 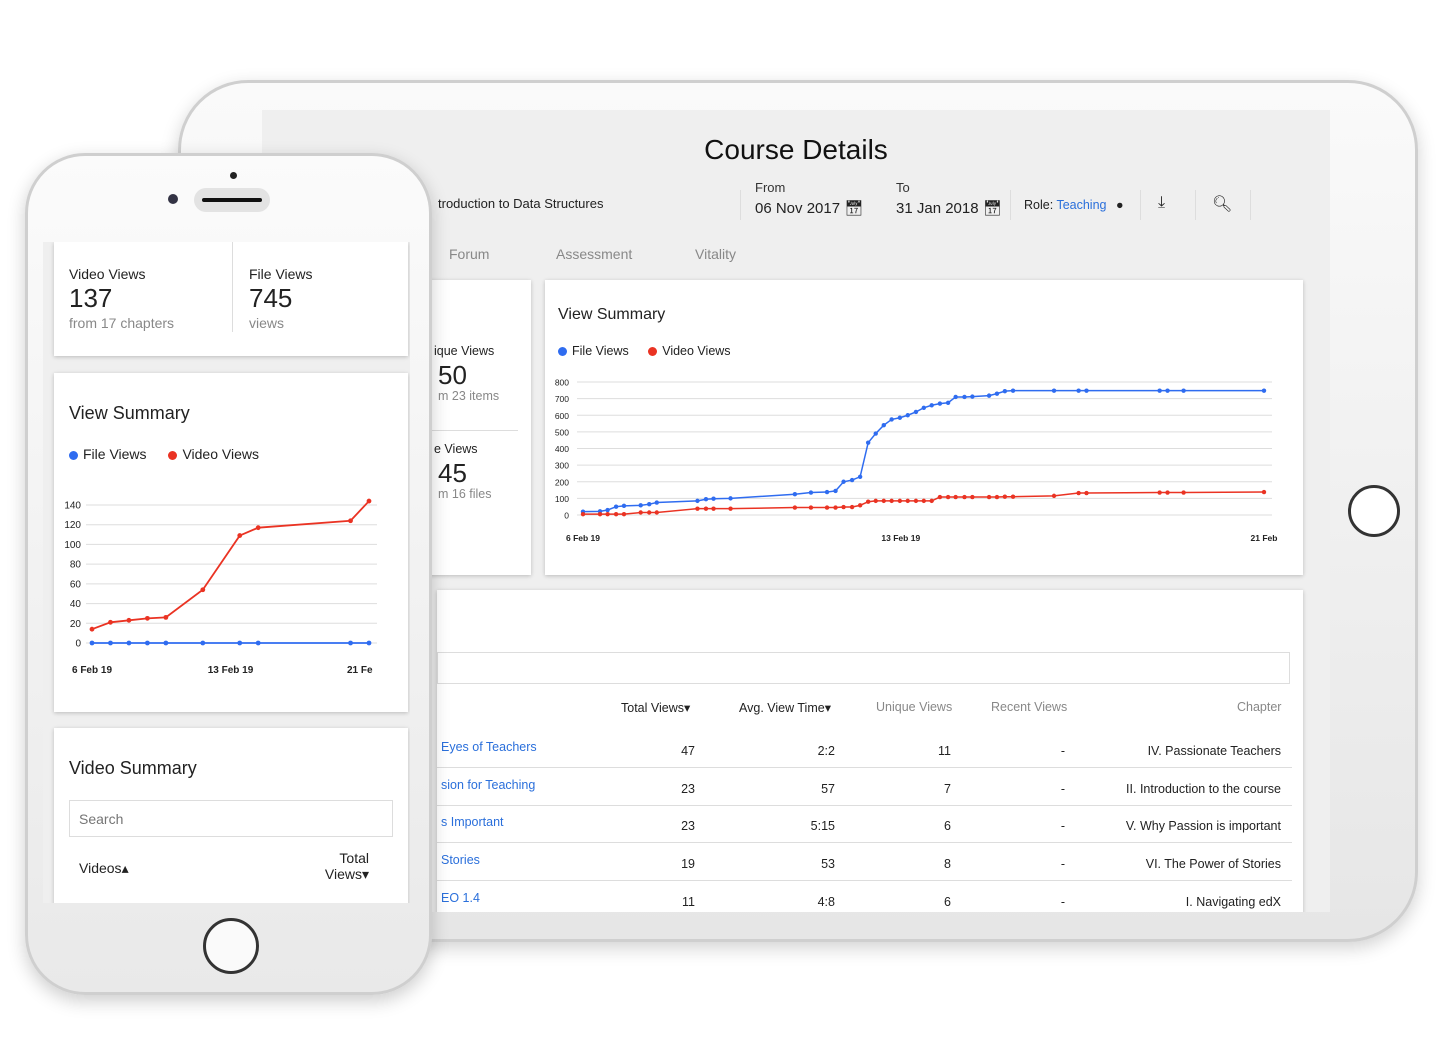 I want to click on y-tick-label: 140, so click(x=72, y=506).